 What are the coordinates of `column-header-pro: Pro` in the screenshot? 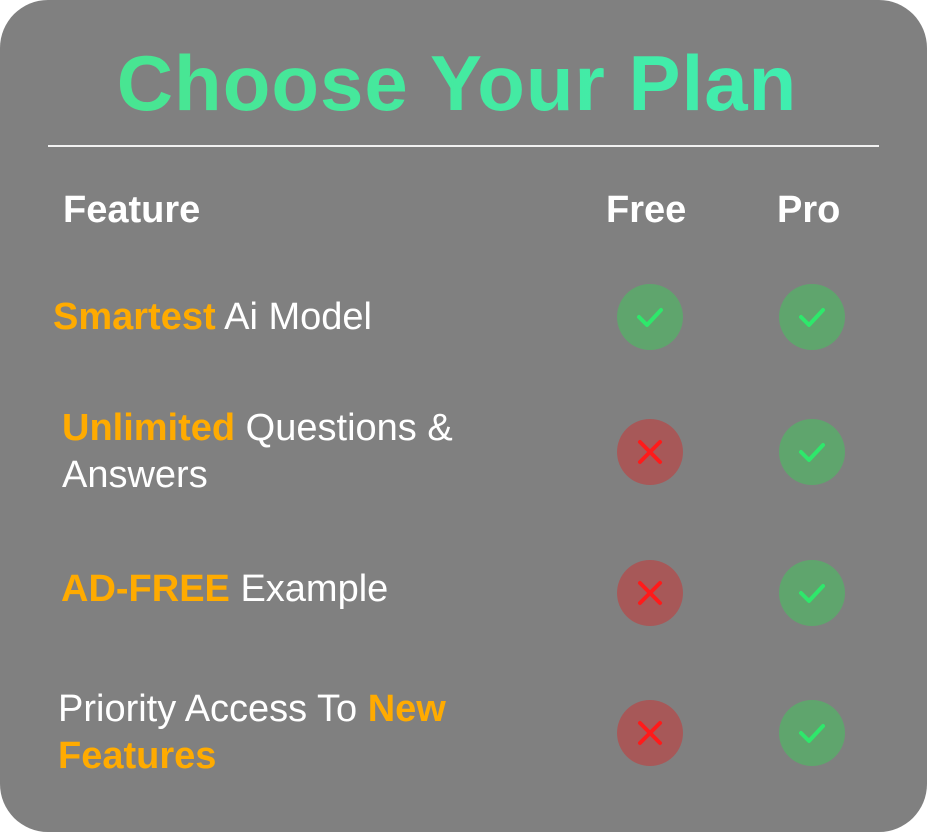 It's located at (809, 210).